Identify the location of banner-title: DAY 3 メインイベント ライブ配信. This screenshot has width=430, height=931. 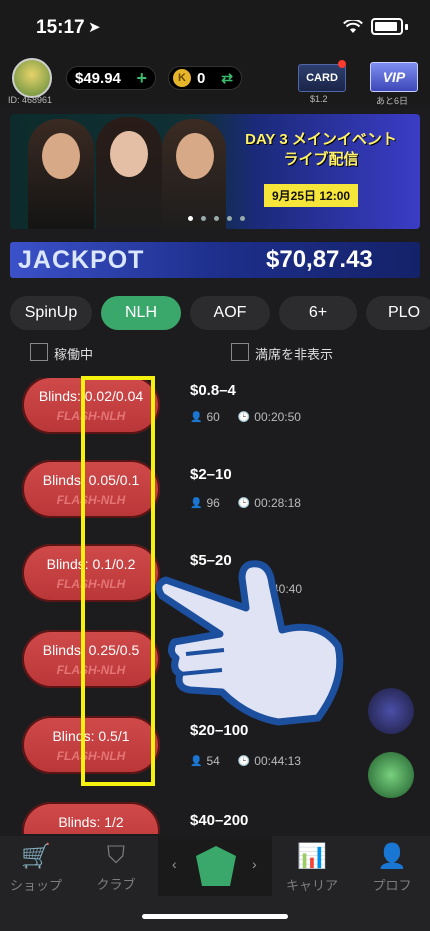
(321, 150).